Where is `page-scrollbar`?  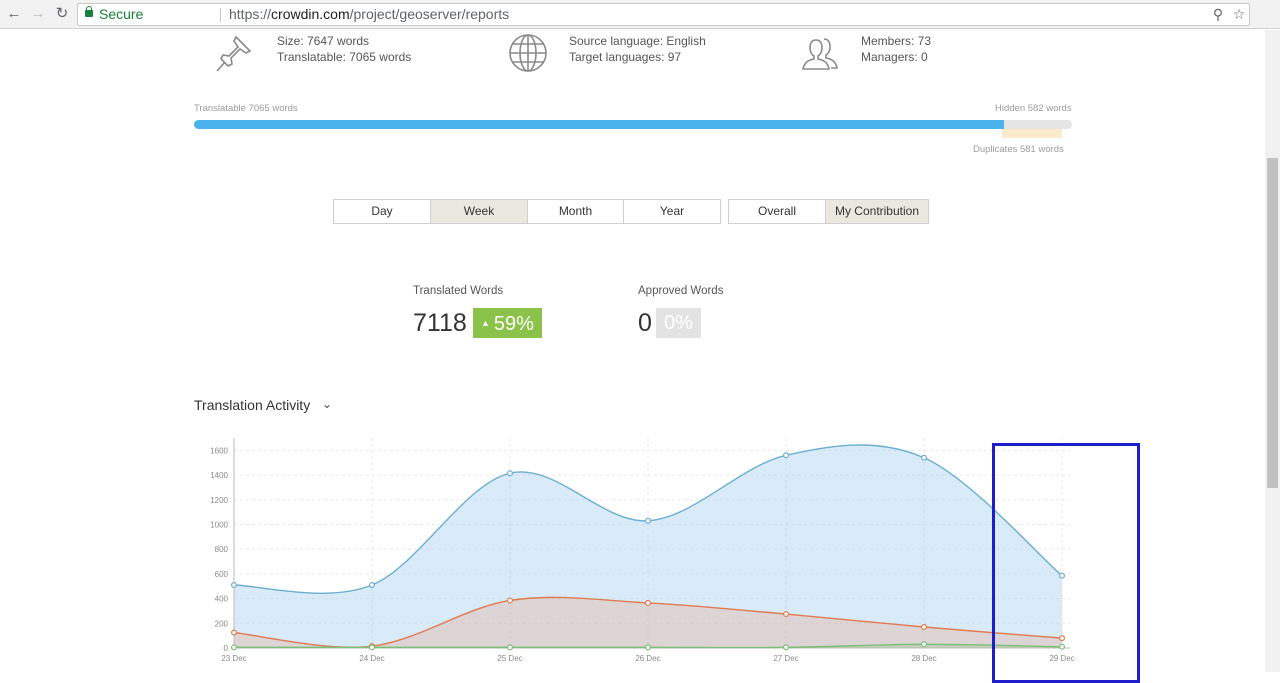
page-scrollbar is located at coordinates (1272, 351).